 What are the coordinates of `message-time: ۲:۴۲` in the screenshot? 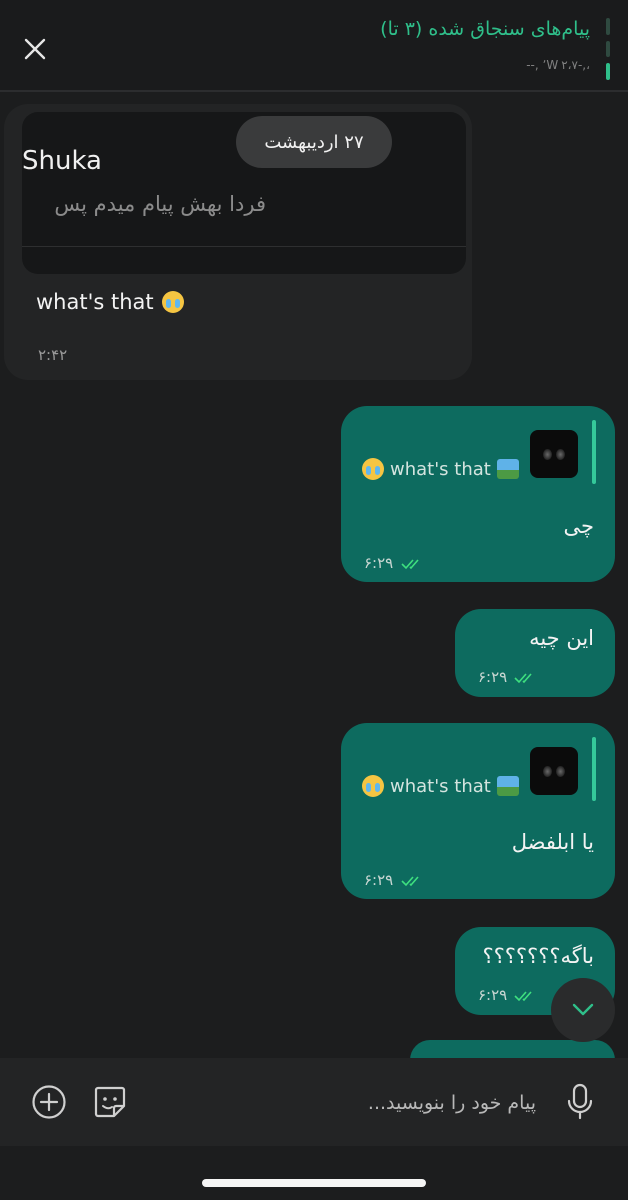 It's located at (53, 355).